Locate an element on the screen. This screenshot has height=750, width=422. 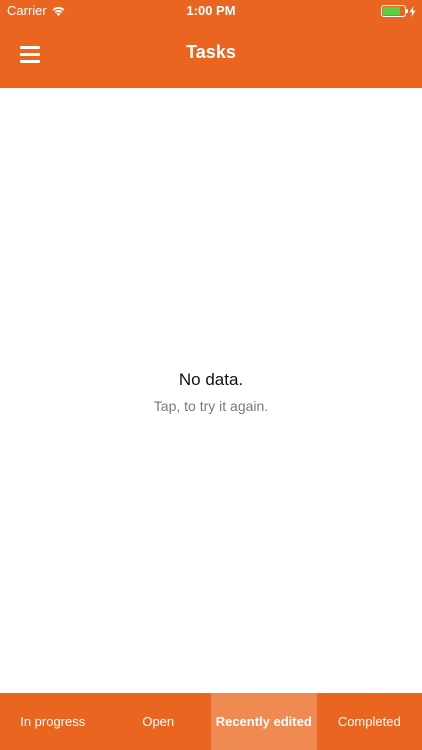
battery-indicator is located at coordinates (398, 11).